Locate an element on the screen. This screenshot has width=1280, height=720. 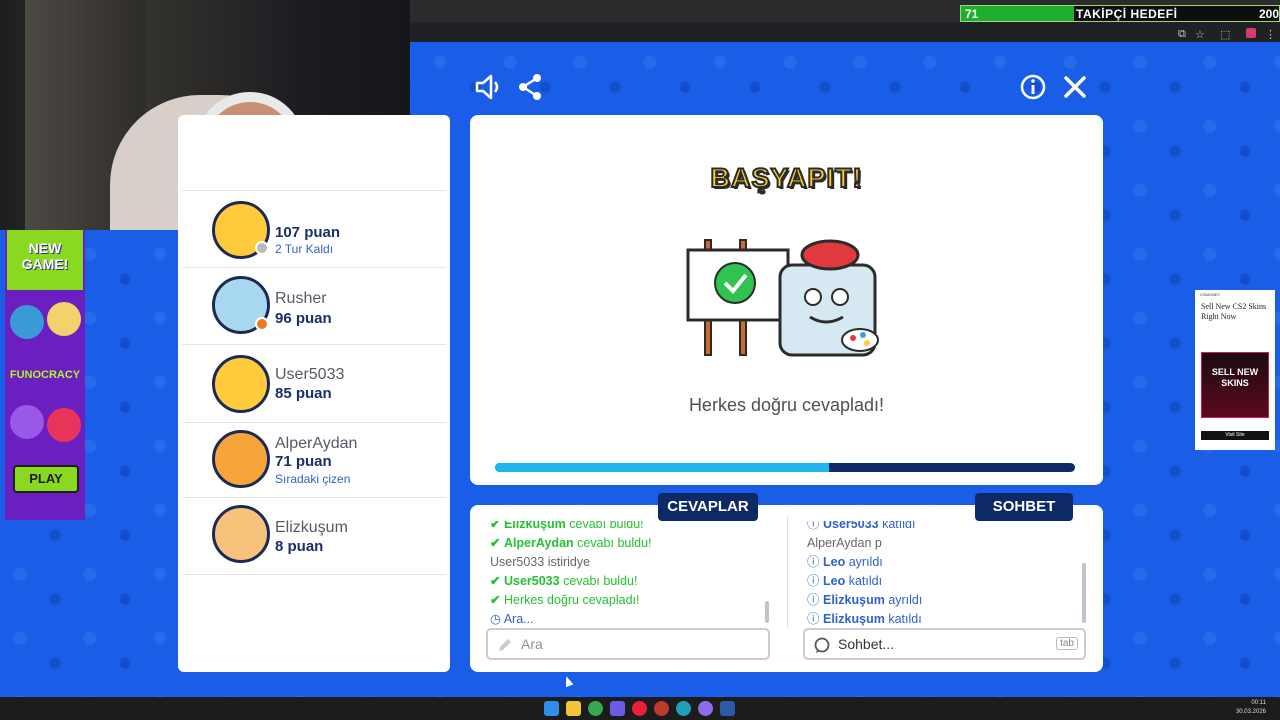
ad-visit-button: Visit Site is located at coordinates (1235, 435).